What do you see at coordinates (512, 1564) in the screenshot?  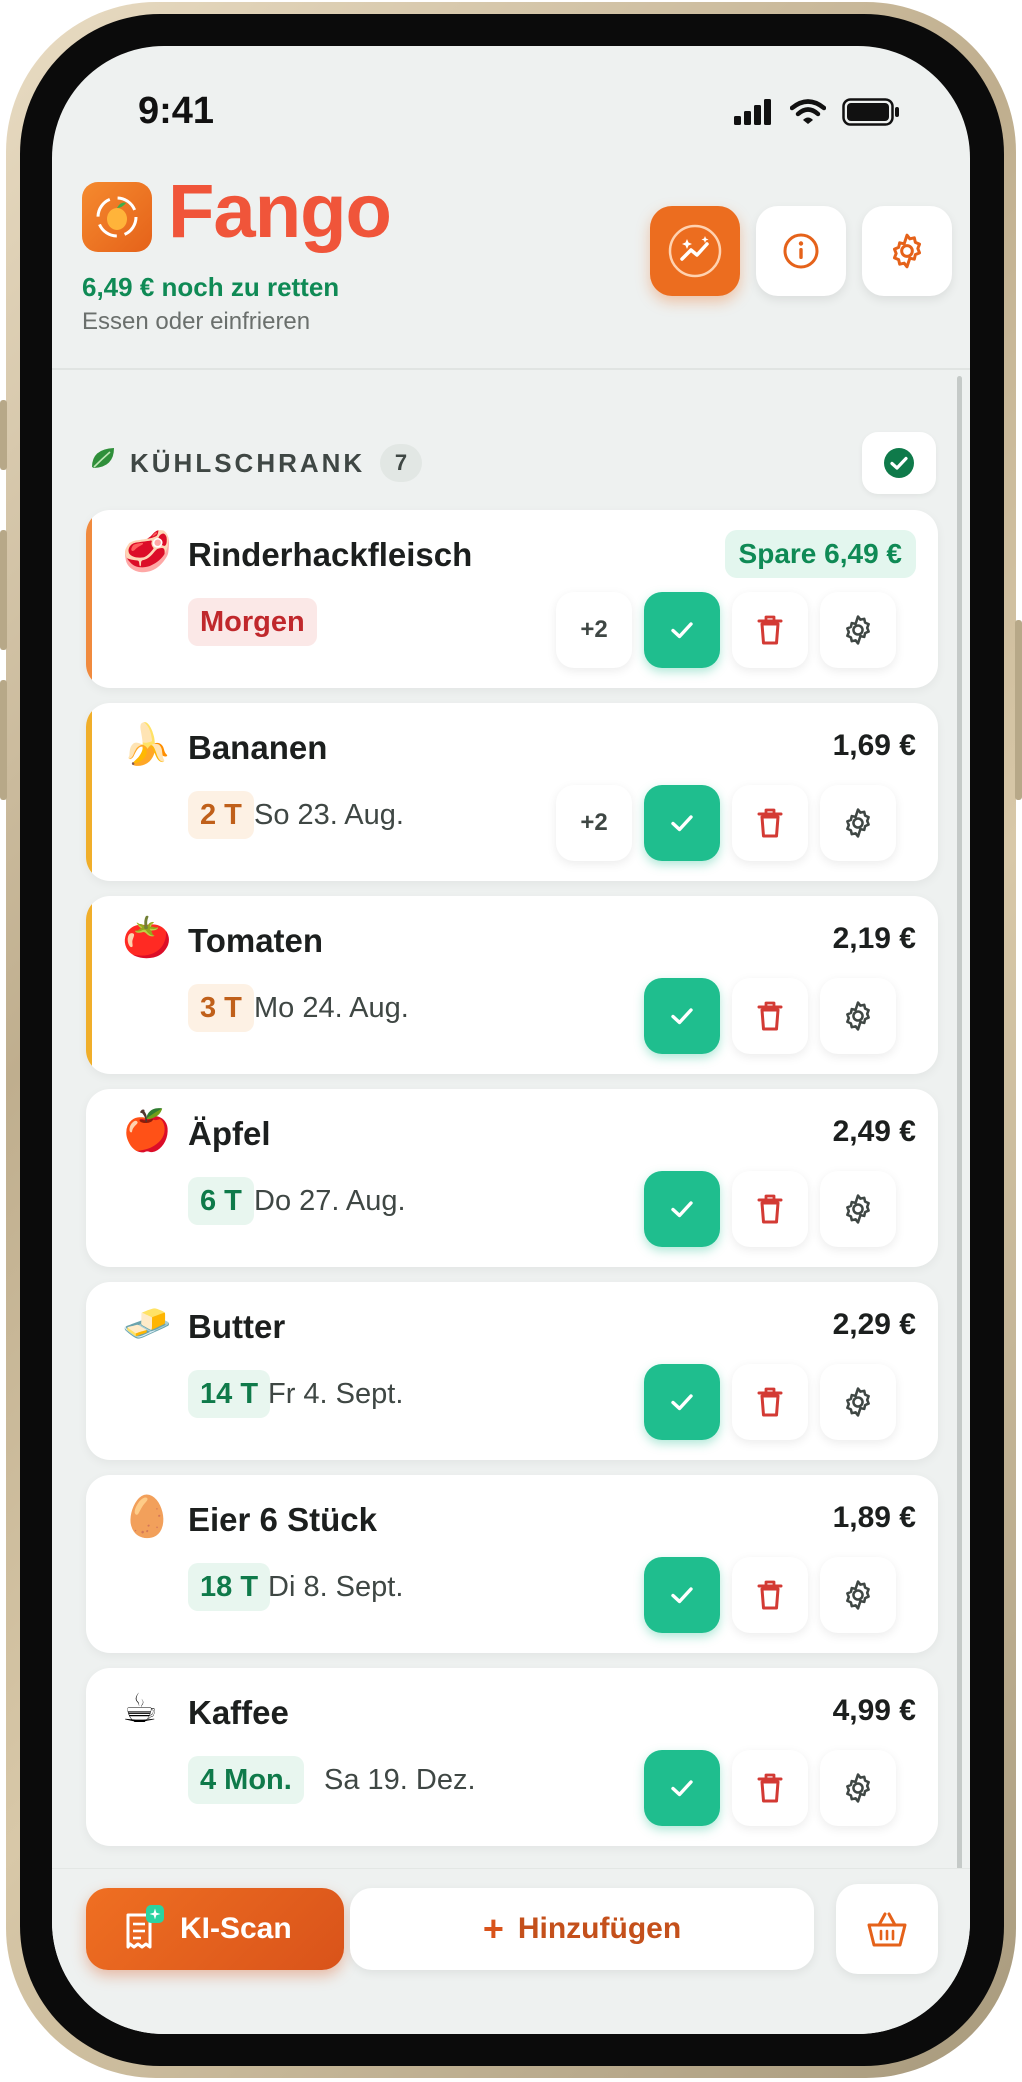 I see `item-card: 🥚 Eier 6 Stück 1,89 € 18 T Di 8. Sept.` at bounding box center [512, 1564].